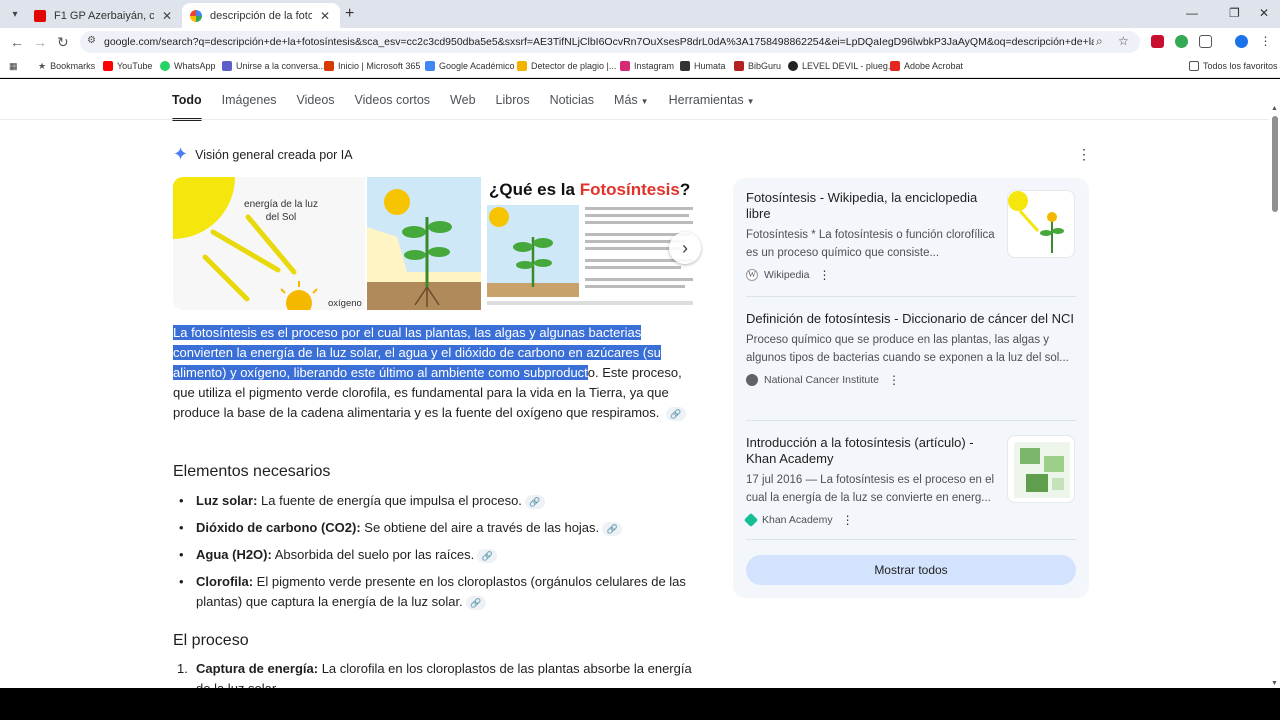 Image resolution: width=1280 pixels, height=720 pixels. What do you see at coordinates (1241, 41) in the screenshot?
I see `profile-avatar` at bounding box center [1241, 41].